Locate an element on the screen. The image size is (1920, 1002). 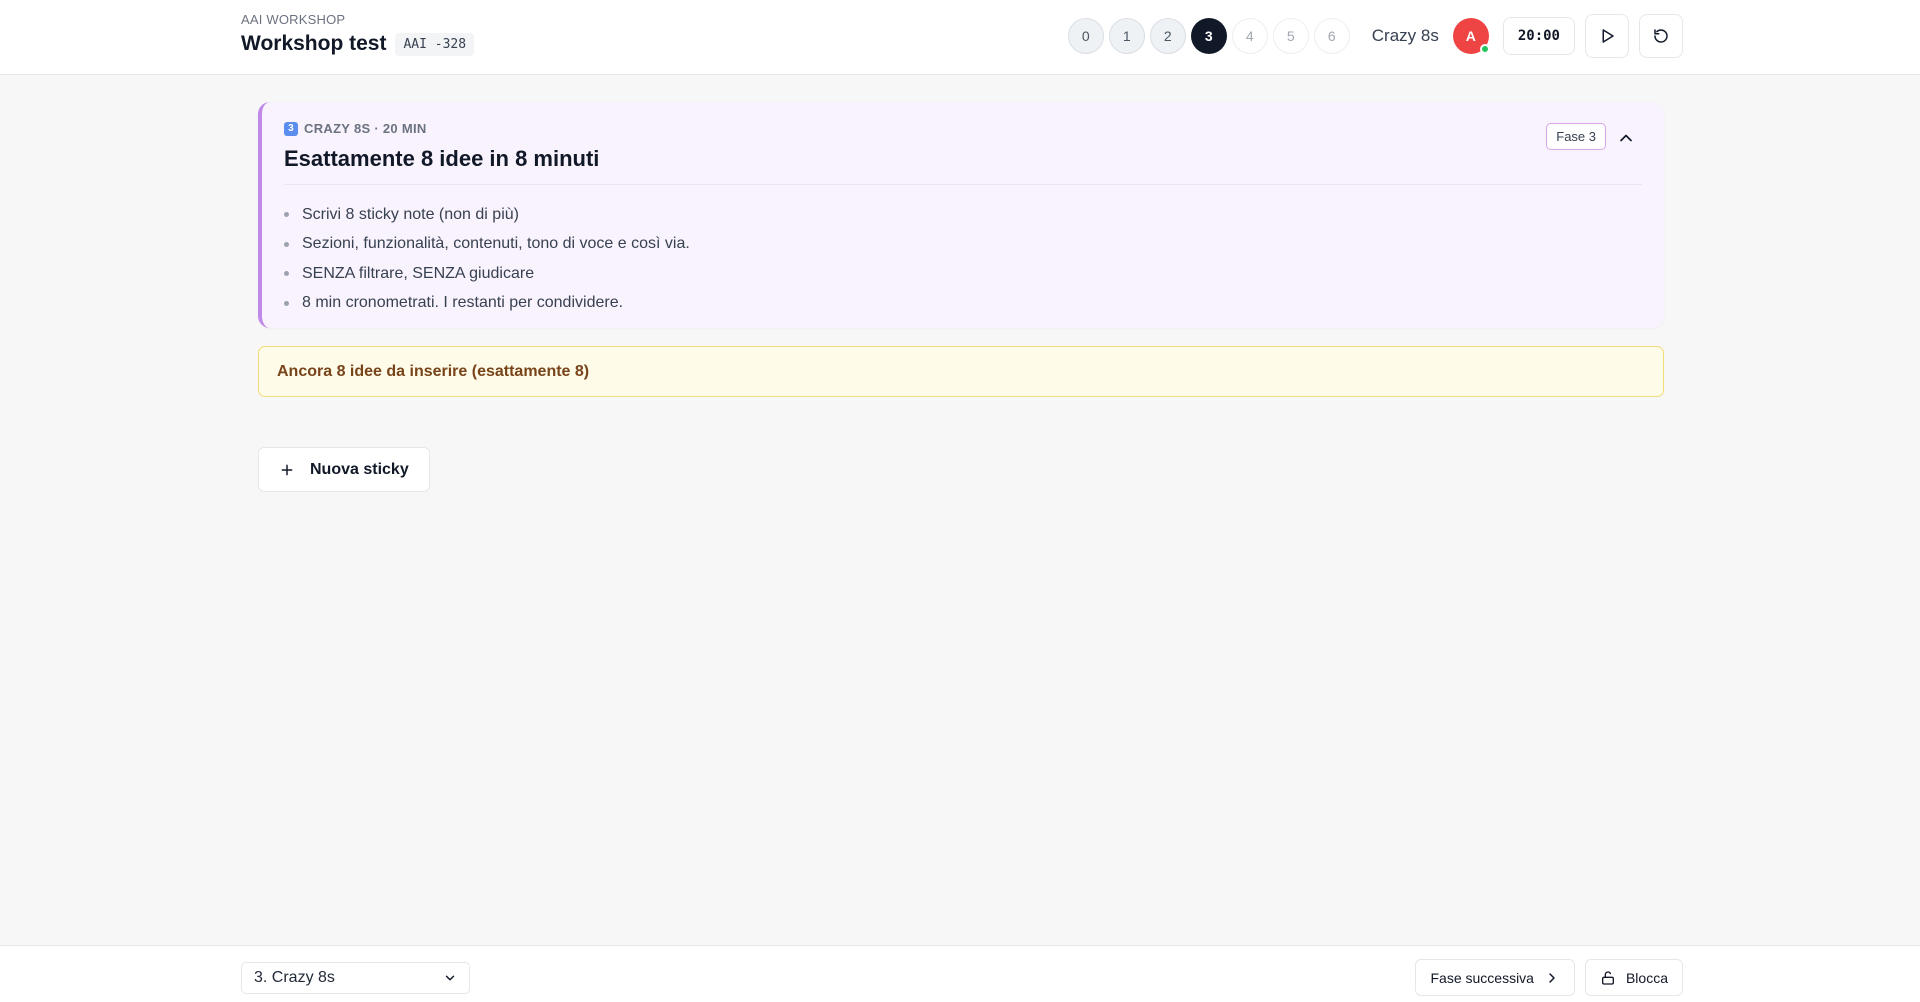
phase-meta: 3 CRAZY 8S · 20 MIN is located at coordinates (355, 128).